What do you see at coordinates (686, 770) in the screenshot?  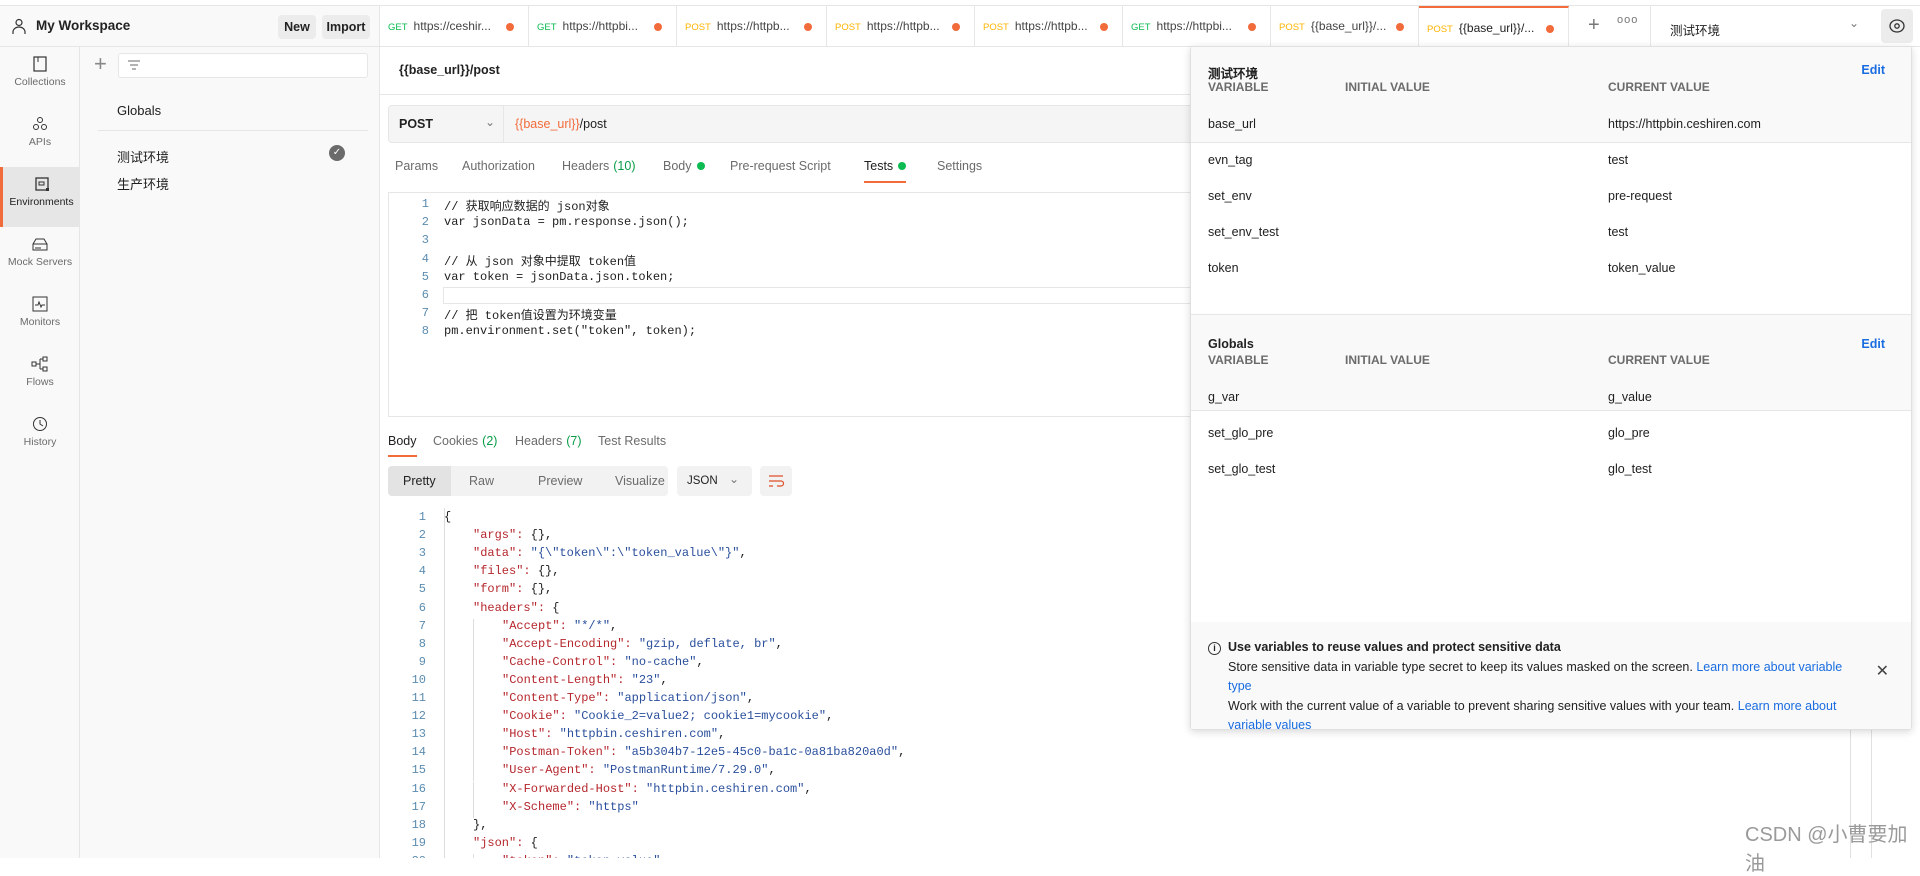 I see `json-value: PostmanRuntime/7.29.0` at bounding box center [686, 770].